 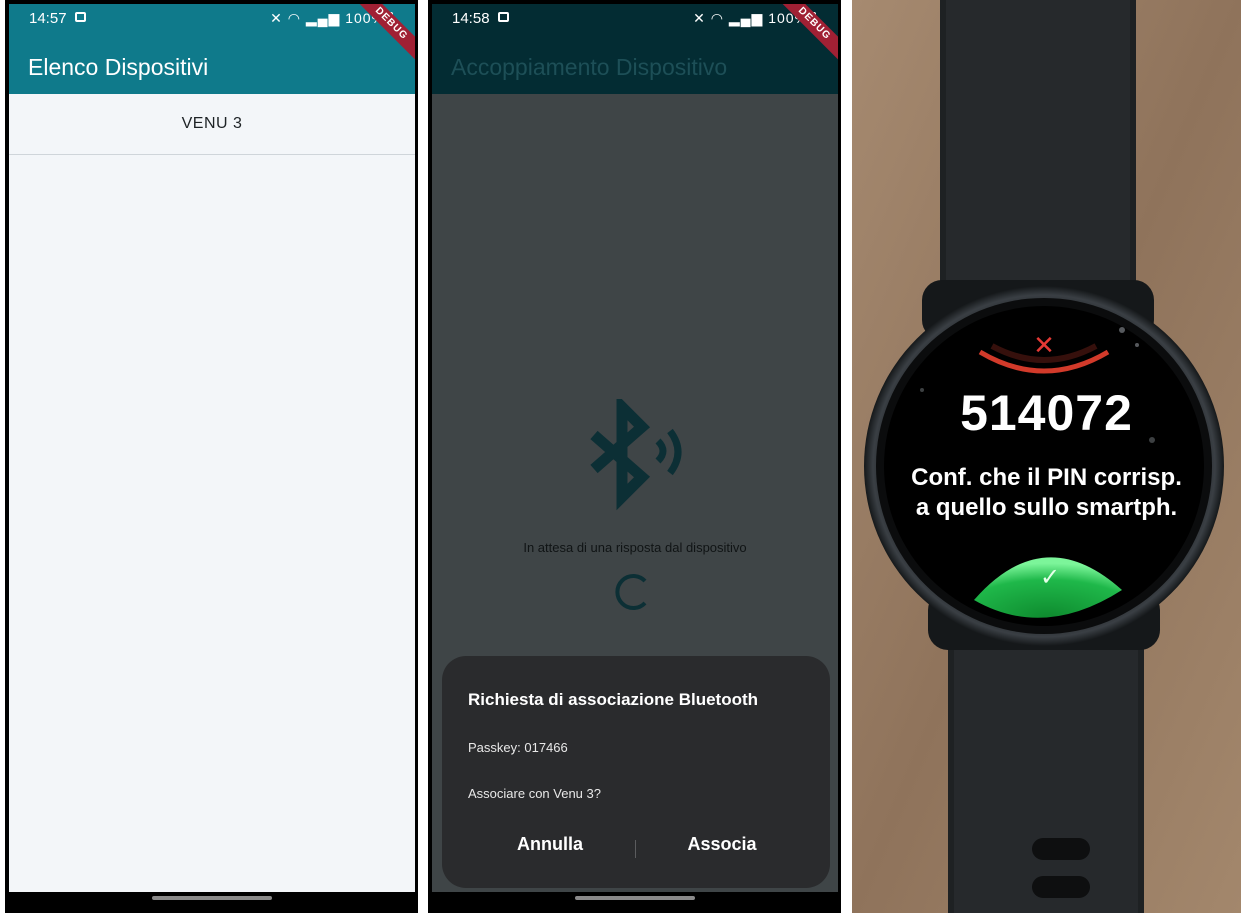 I want to click on device-list-item: VENU 3, so click(x=212, y=124).